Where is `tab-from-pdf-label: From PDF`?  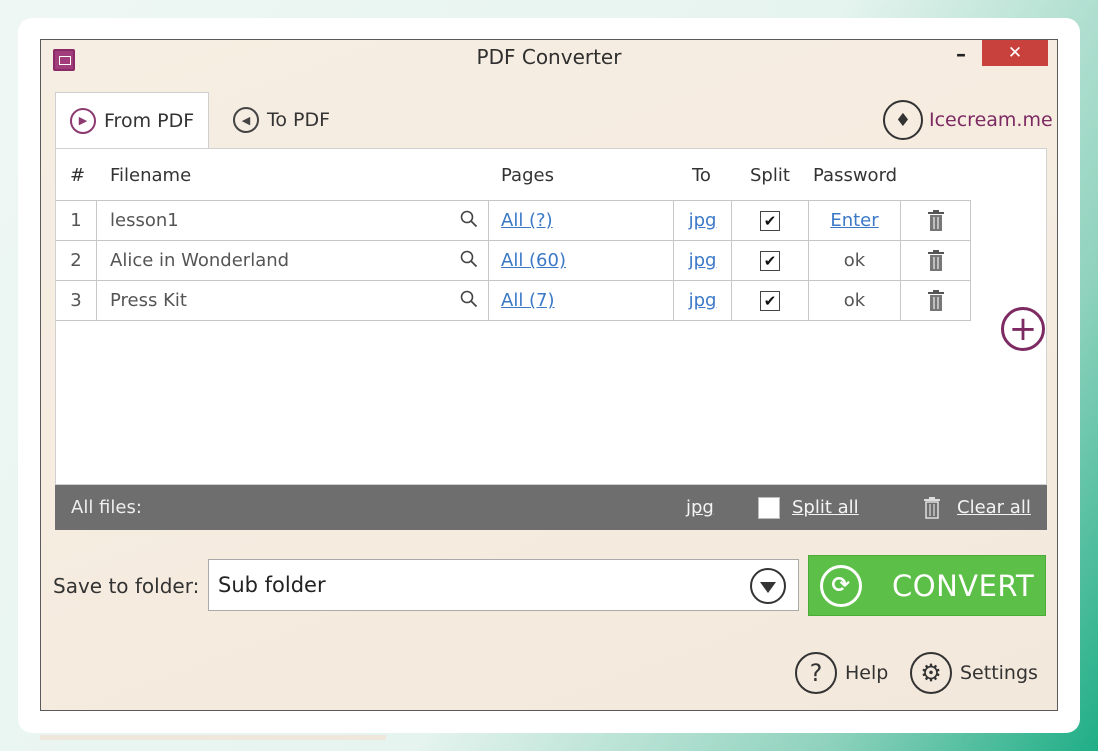
tab-from-pdf-label: From PDF is located at coordinates (149, 120).